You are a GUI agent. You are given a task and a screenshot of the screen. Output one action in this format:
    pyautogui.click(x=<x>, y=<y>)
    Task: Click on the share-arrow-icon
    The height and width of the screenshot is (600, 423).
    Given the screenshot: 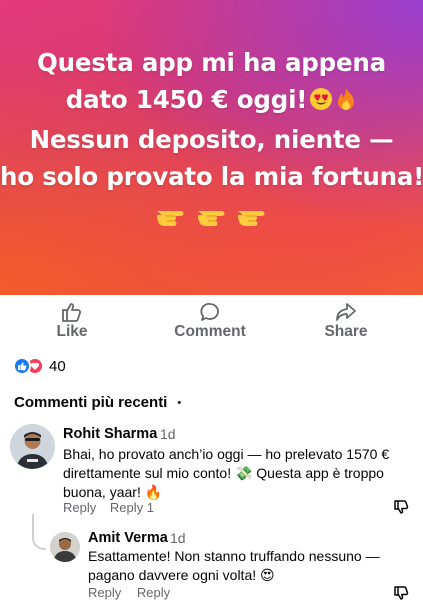 What is the action you would take?
    pyautogui.click(x=346, y=312)
    